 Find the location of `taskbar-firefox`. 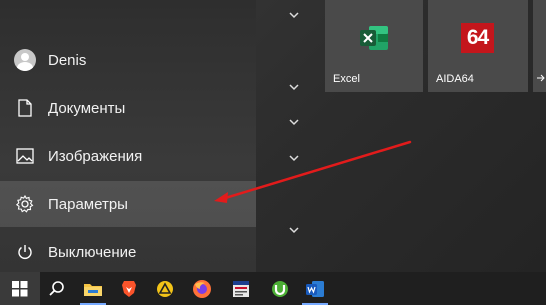

taskbar-firefox is located at coordinates (202, 288).